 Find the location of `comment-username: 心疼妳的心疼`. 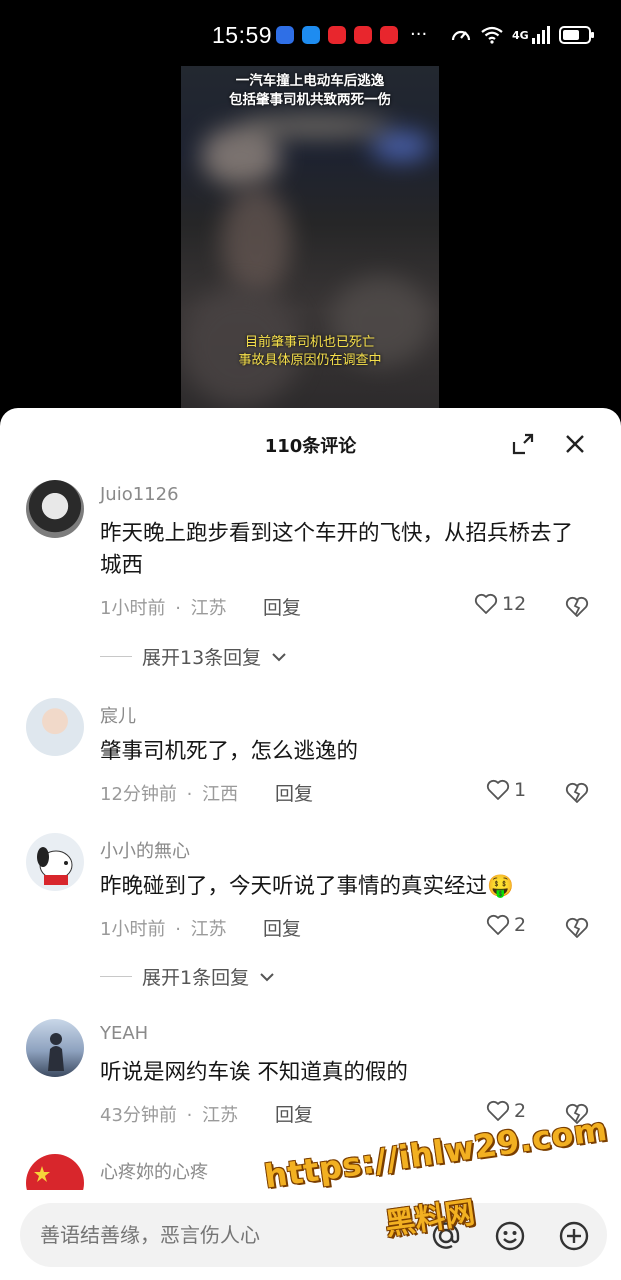

comment-username: 心疼妳的心疼 is located at coordinates (154, 1171).